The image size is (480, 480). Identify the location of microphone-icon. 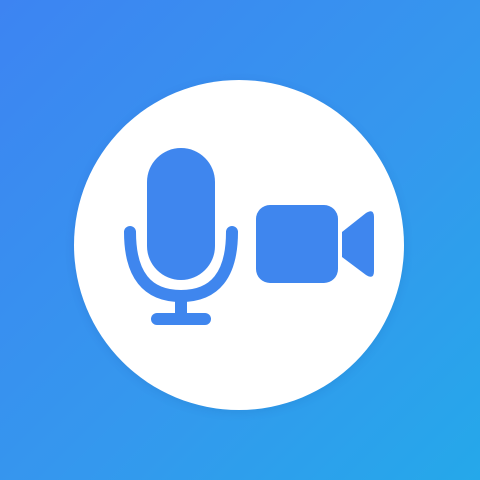
(181, 236).